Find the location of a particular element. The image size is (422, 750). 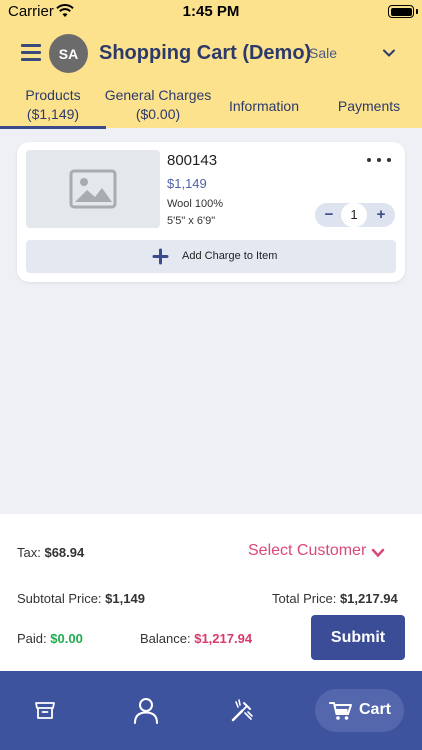

balance-row: Balance: $1,217.94 is located at coordinates (196, 638).